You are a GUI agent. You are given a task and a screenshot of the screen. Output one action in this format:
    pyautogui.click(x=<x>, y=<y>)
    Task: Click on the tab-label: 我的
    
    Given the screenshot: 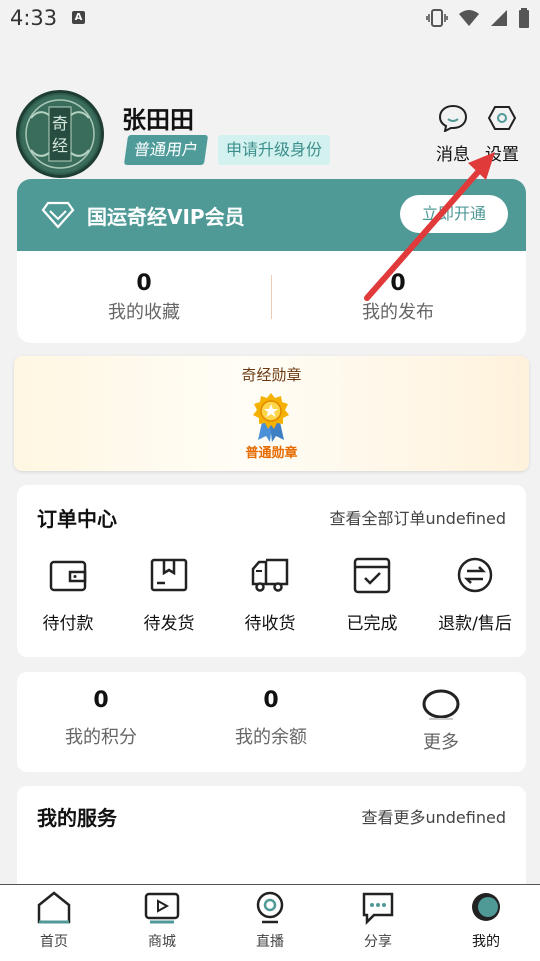 What is the action you would take?
    pyautogui.click(x=486, y=942)
    